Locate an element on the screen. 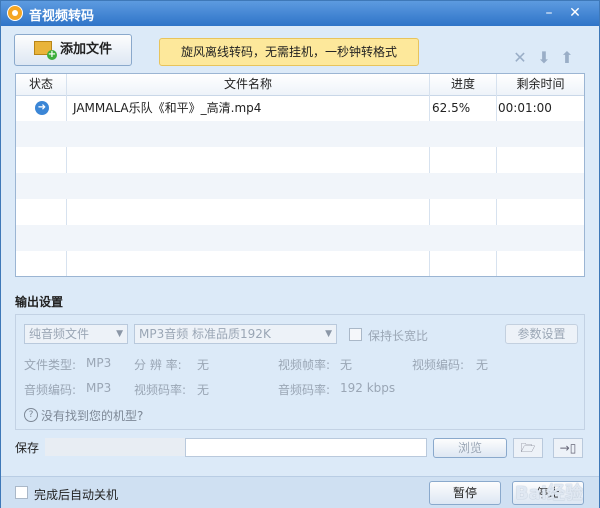 This screenshot has height=508, width=600. audio-codec-label: 音频编码: is located at coordinates (50, 390).